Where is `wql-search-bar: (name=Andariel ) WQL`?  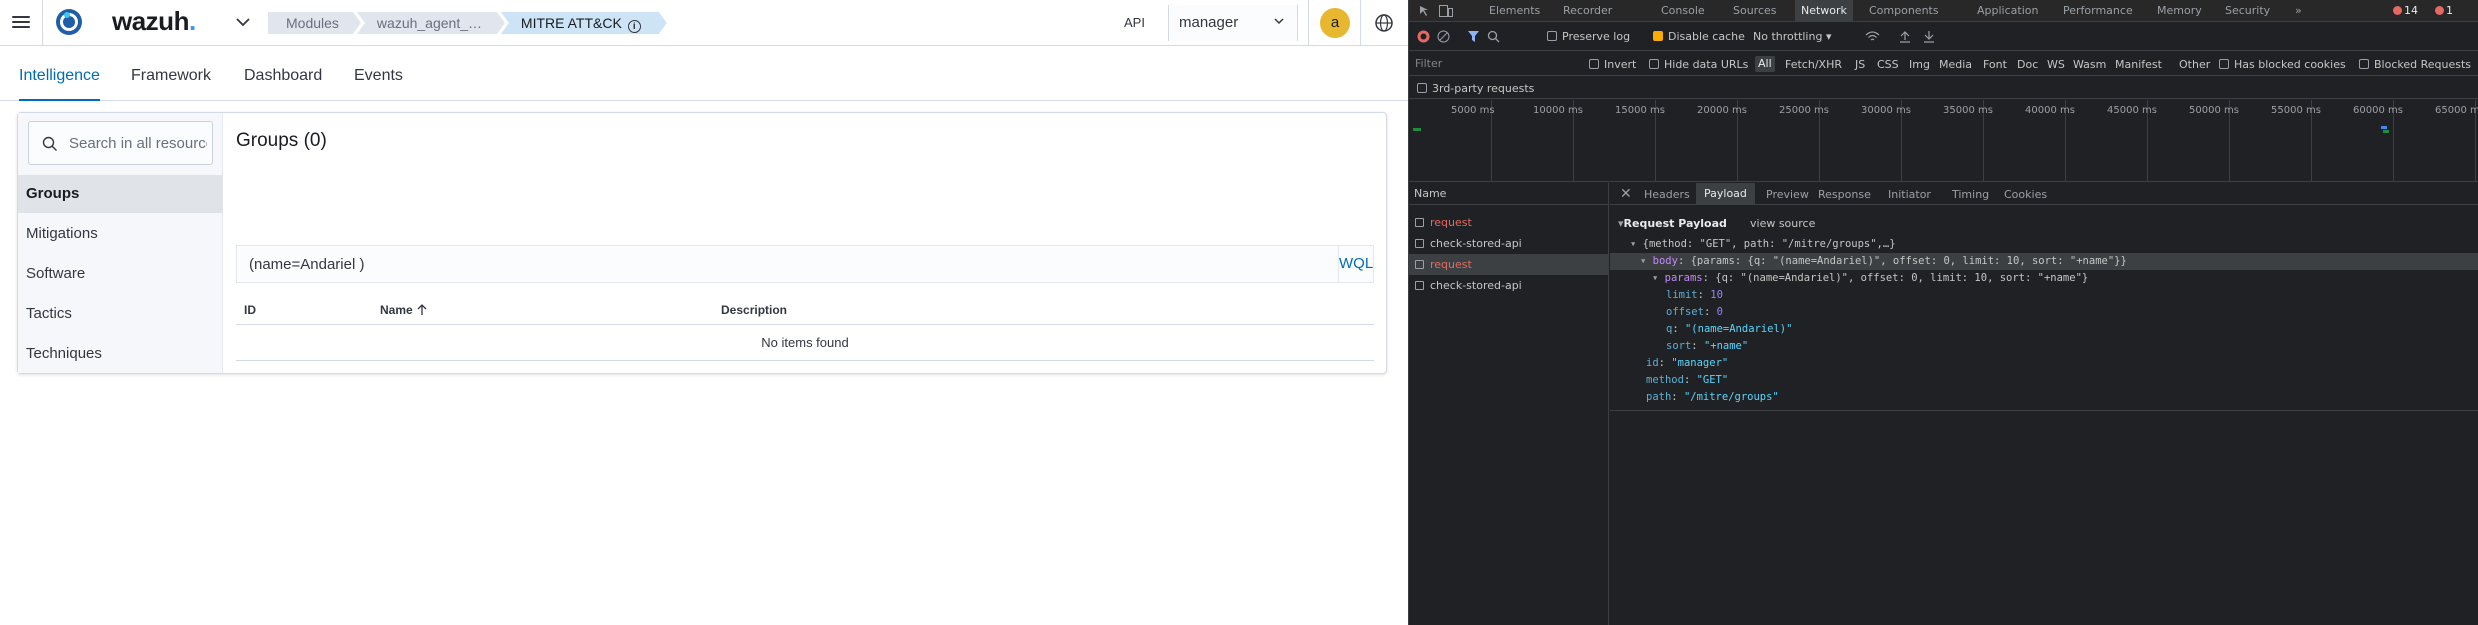 wql-search-bar: (name=Andariel ) WQL is located at coordinates (805, 264).